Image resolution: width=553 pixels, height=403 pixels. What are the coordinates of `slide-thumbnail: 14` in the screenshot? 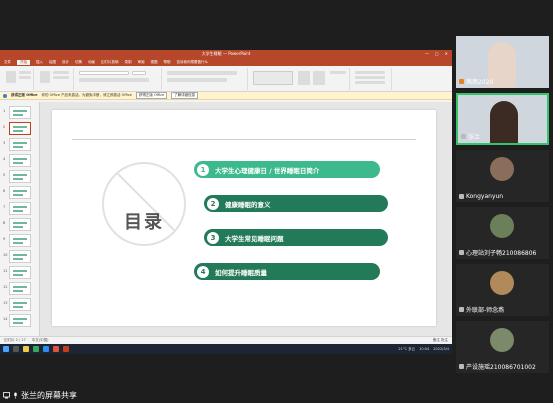 It's located at (17, 320).